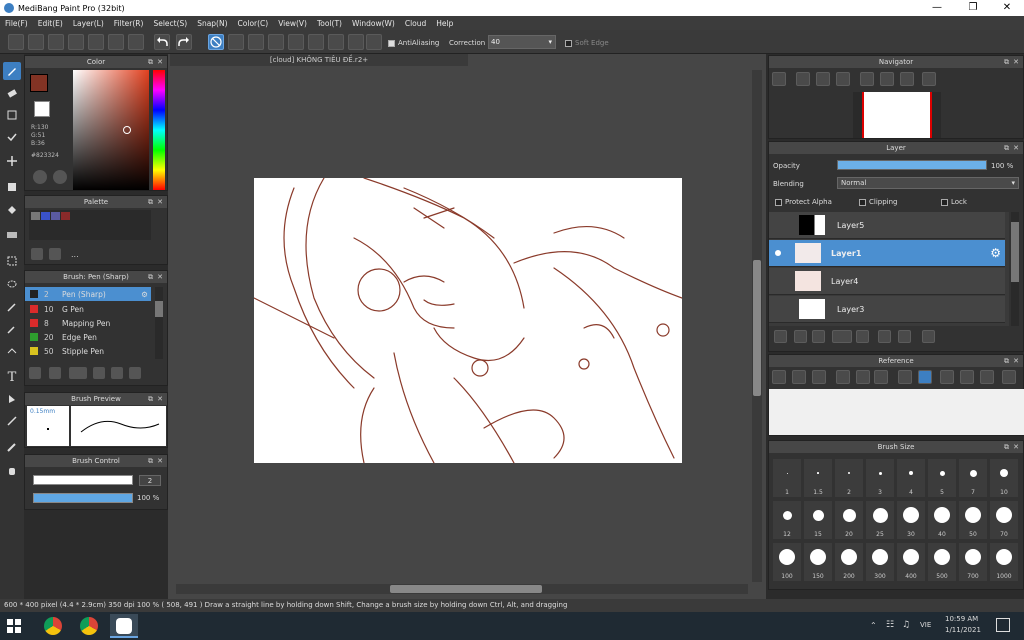 The width and height of the screenshot is (1024, 640). I want to click on dot-tool-icon, so click(12, 115).